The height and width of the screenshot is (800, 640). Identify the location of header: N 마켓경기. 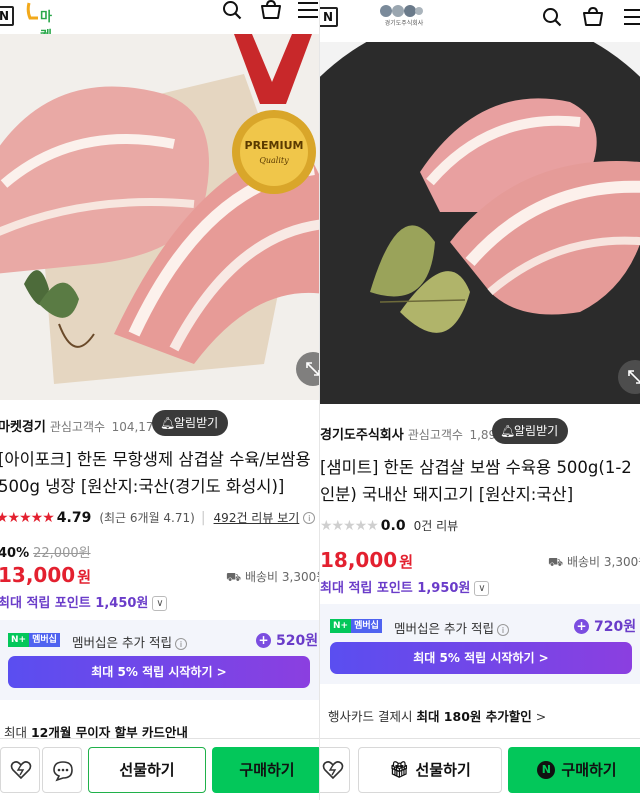
(159, 41).